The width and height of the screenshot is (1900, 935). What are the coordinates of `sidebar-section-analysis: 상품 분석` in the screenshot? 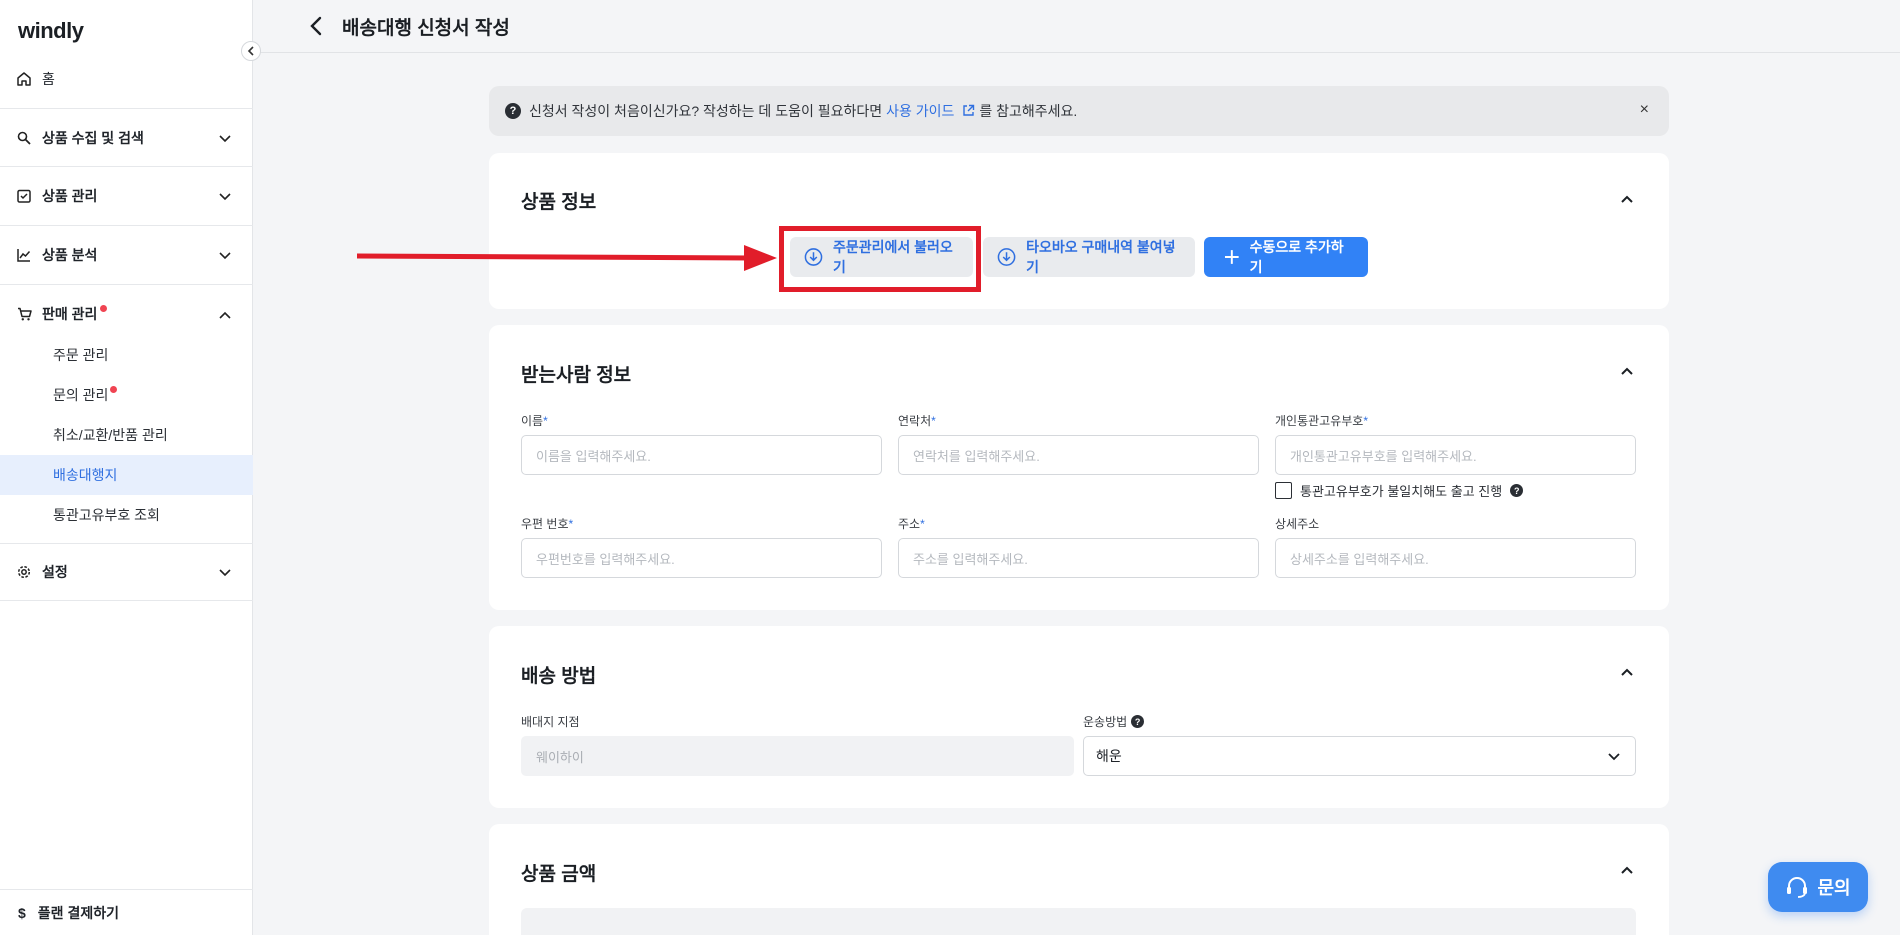 It's located at (126, 254).